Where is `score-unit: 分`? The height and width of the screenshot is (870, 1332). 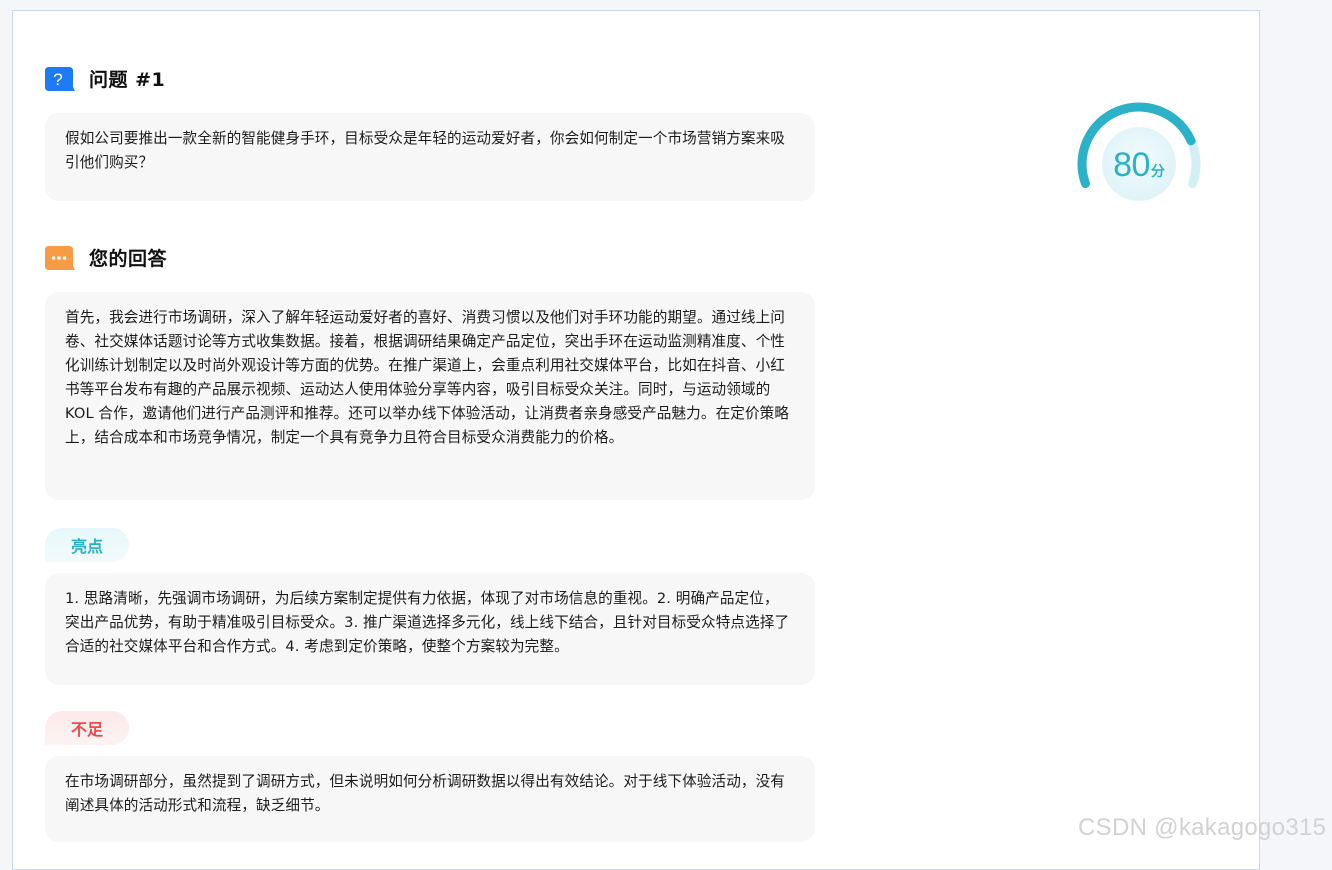
score-unit: 分 is located at coordinates (1157, 171).